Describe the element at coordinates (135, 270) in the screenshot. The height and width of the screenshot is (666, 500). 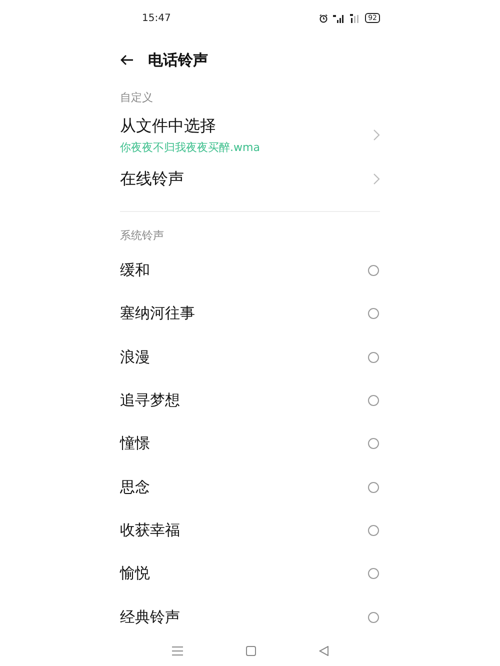
I see `ringtone-name: 缓和` at that location.